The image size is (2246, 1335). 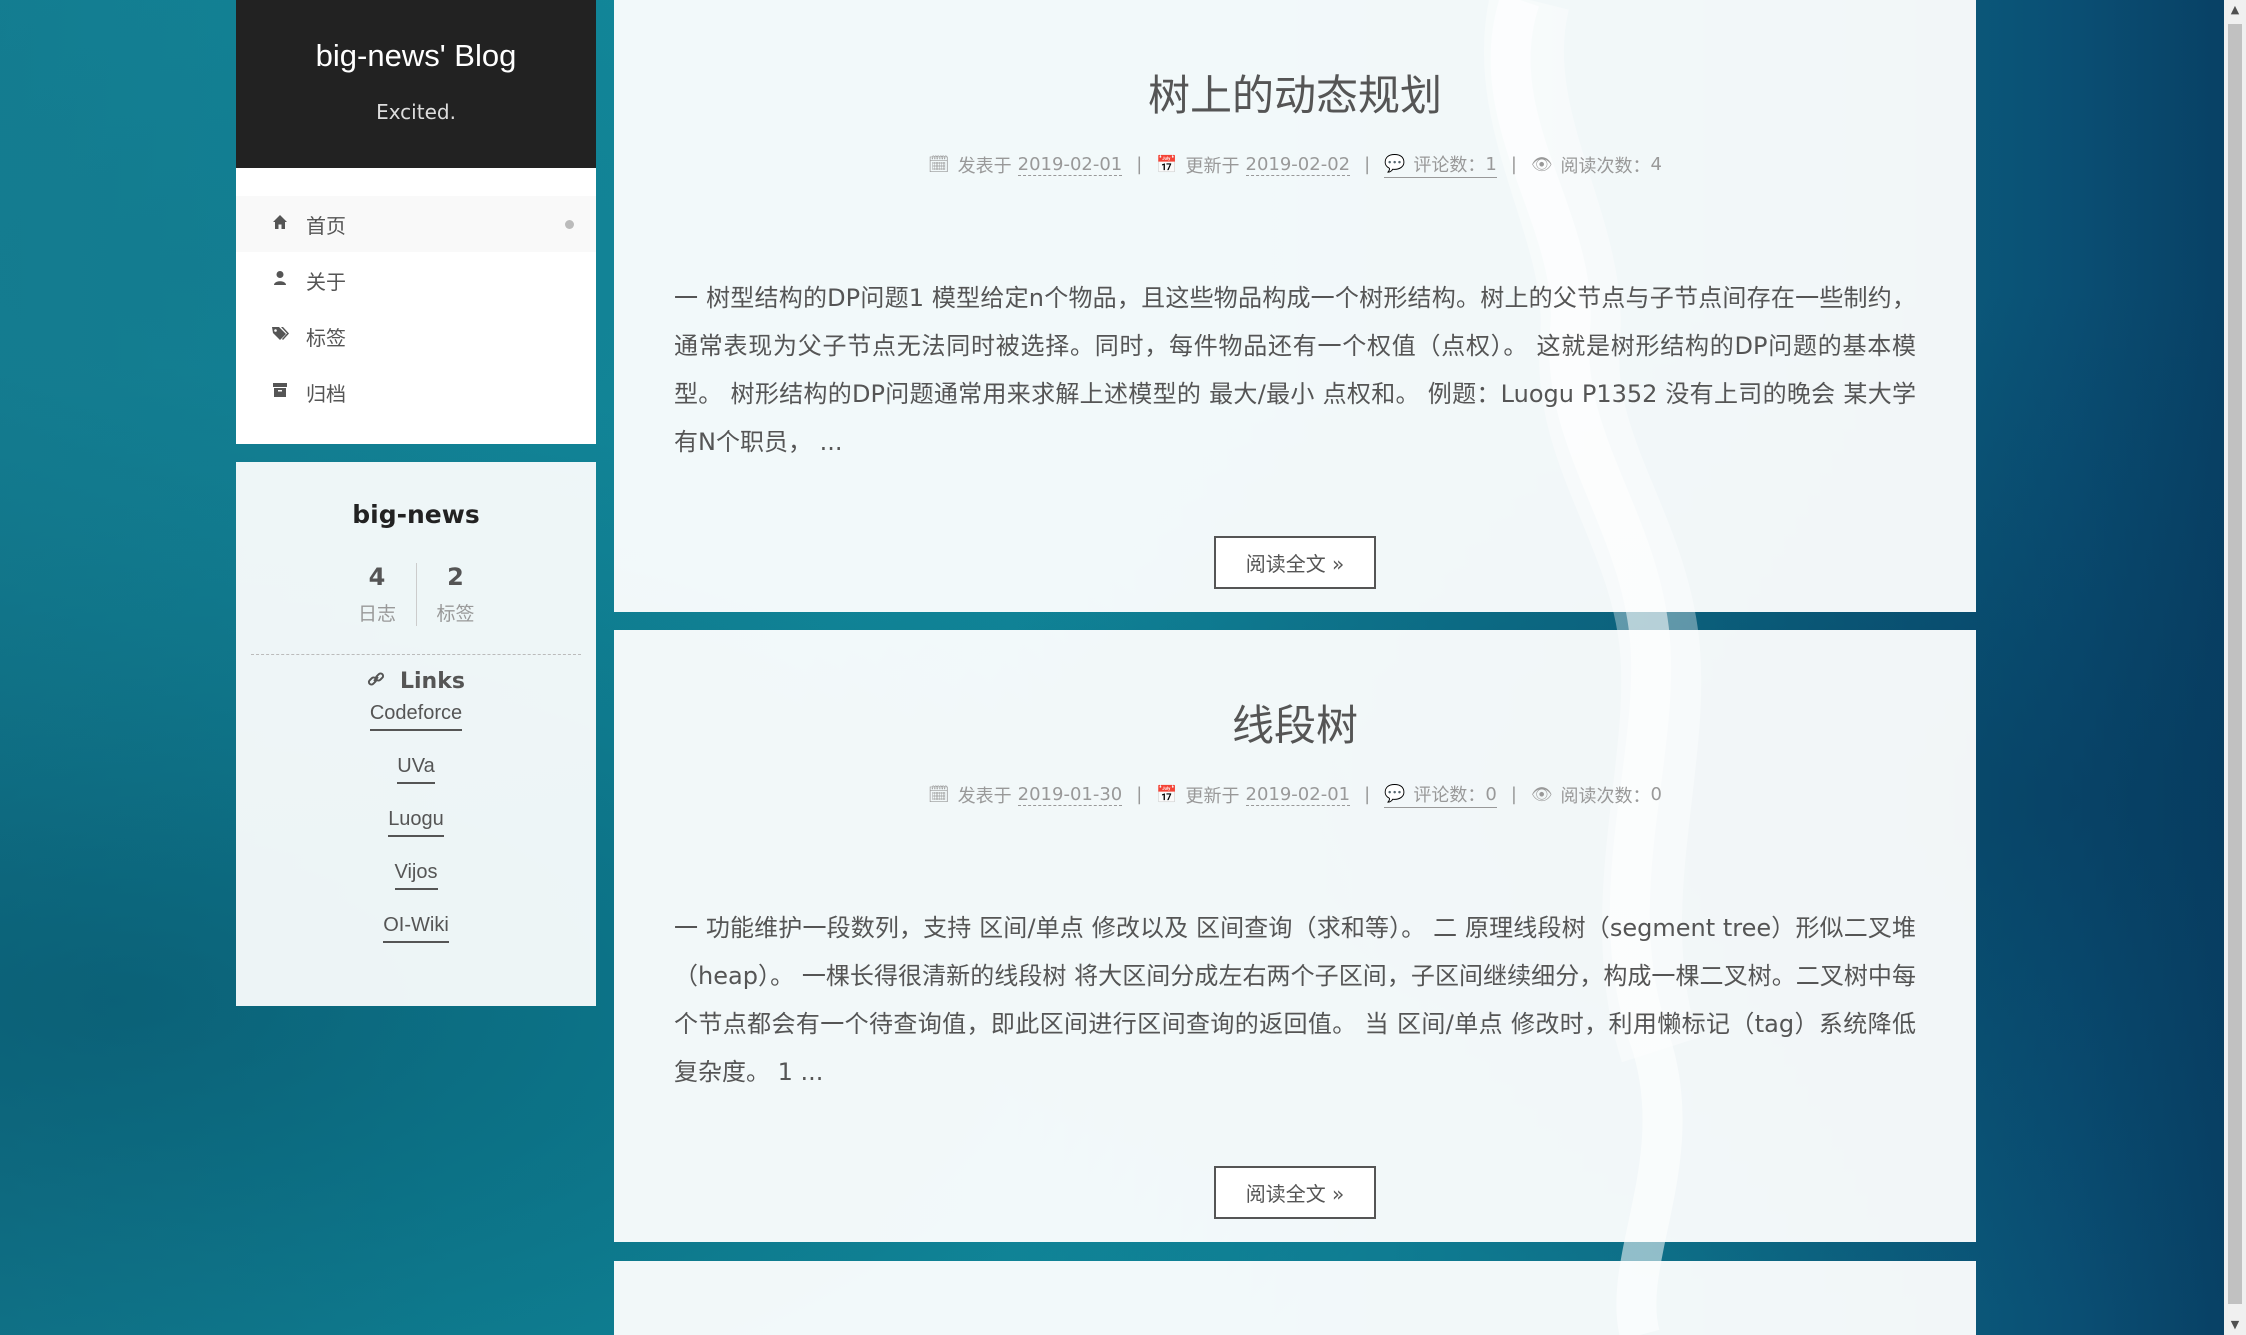 What do you see at coordinates (1295, 92) in the screenshot?
I see `post-title: 树上的动态规划` at bounding box center [1295, 92].